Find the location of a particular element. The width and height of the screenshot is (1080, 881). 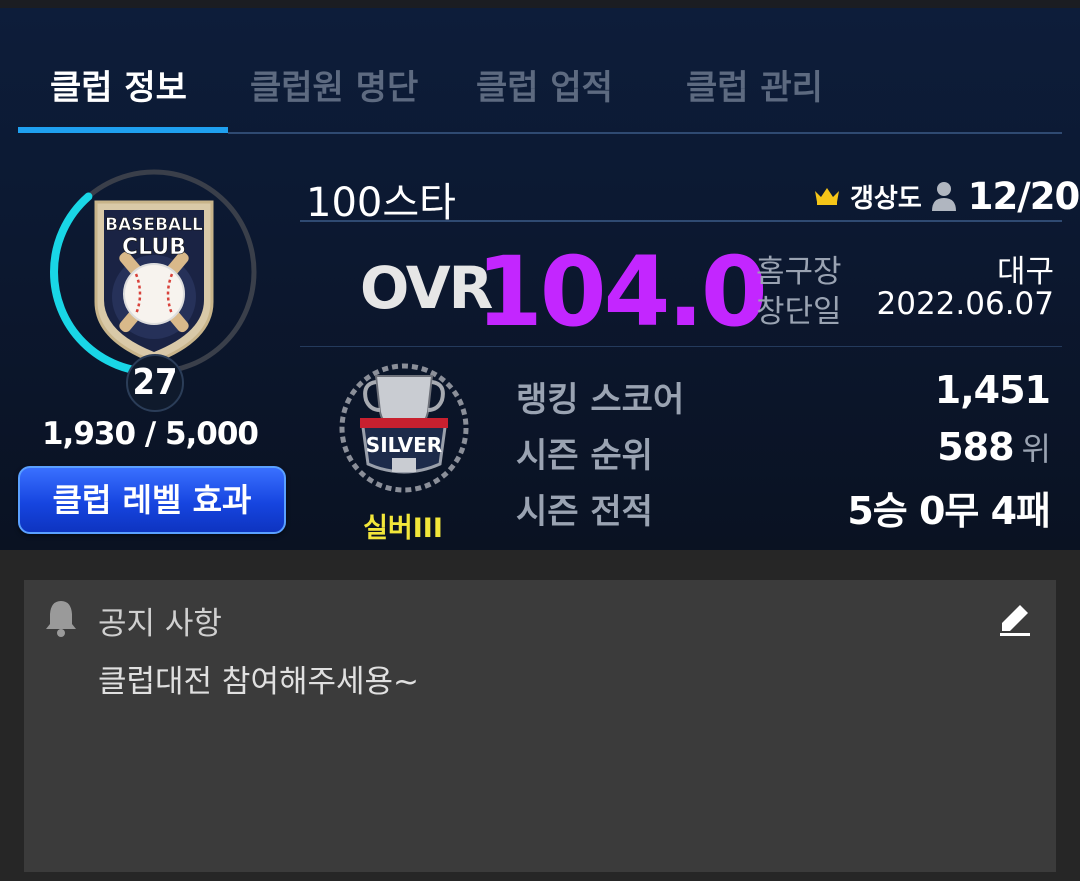

season-record-label: 시즌 전적 is located at coordinates (584, 512).